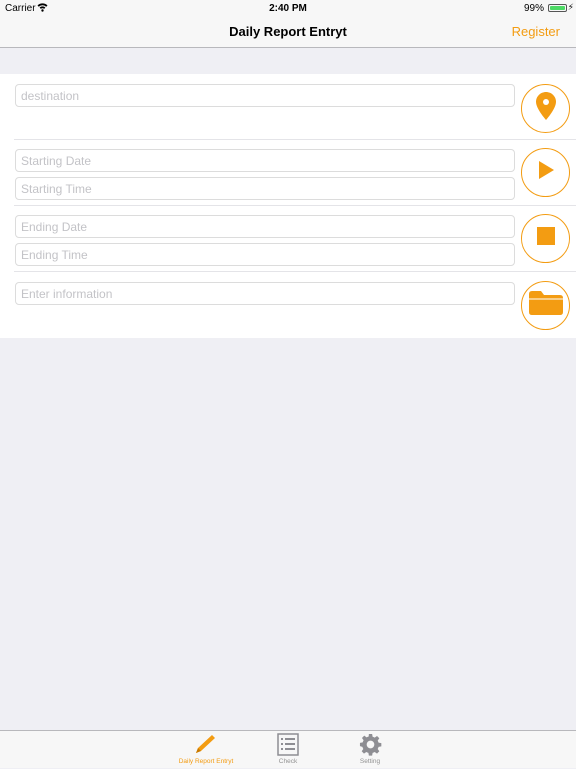  I want to click on tab-check: Check, so click(288, 750).